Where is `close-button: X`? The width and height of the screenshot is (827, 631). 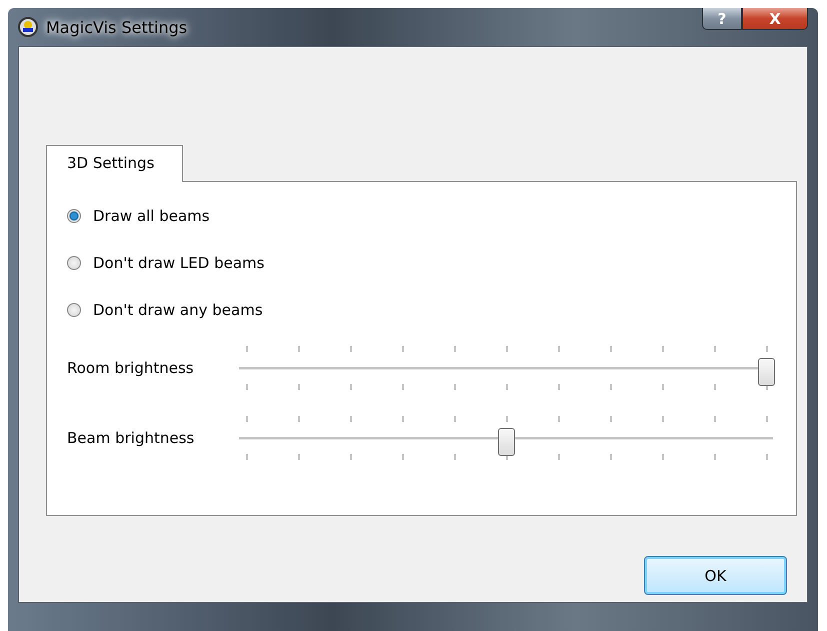 close-button: X is located at coordinates (775, 19).